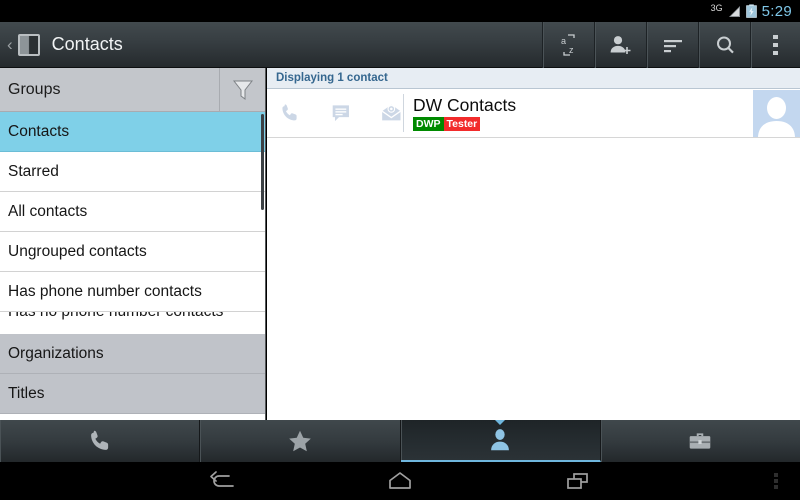  I want to click on contacts-app-icon, so click(28, 44).